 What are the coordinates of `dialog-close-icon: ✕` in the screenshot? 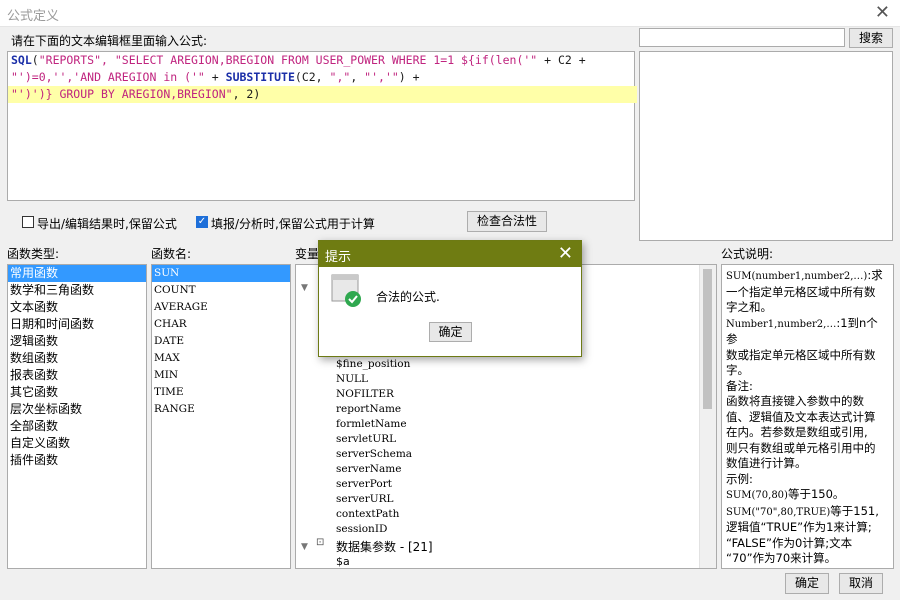 It's located at (565, 253).